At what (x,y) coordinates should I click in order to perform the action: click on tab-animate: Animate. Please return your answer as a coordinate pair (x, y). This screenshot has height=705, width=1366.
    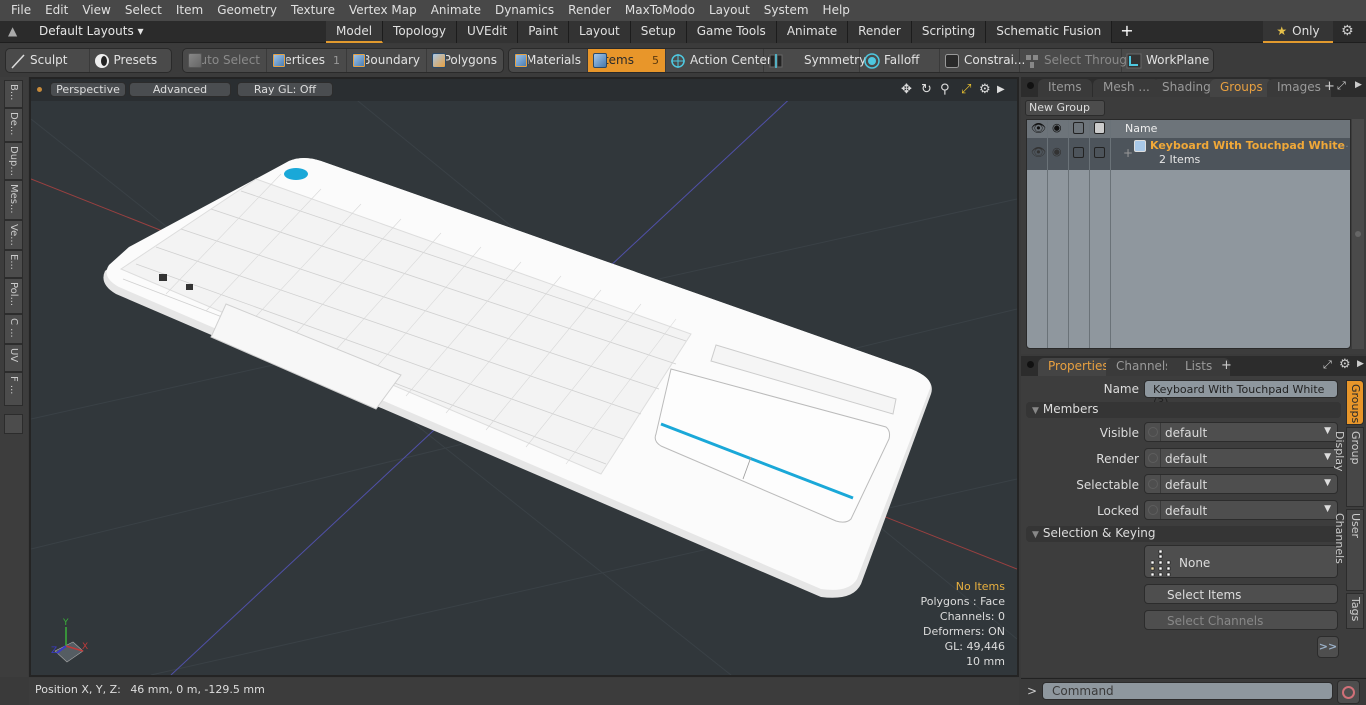
    Looking at the image, I should click on (812, 32).